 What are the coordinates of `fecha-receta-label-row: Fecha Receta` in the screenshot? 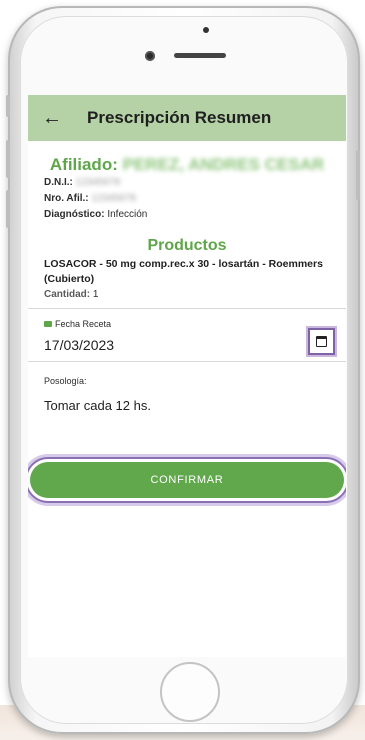 It's located at (77, 324).